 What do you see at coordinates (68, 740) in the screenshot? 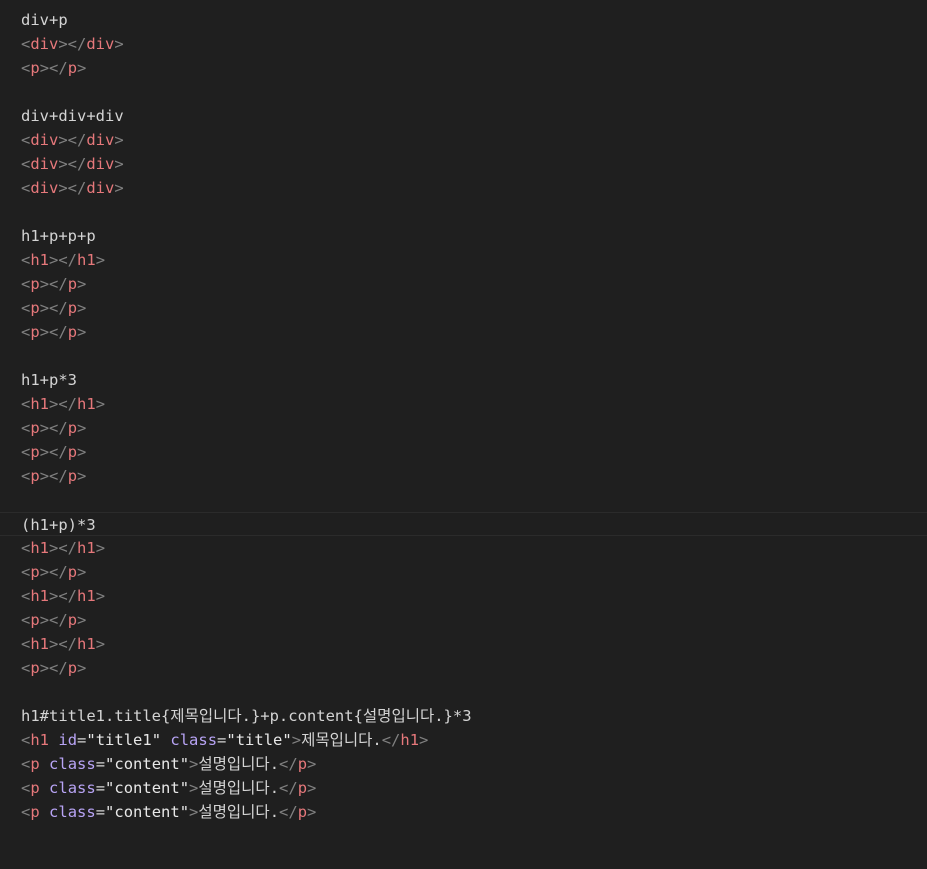
I see `code-attribute-name: id` at bounding box center [68, 740].